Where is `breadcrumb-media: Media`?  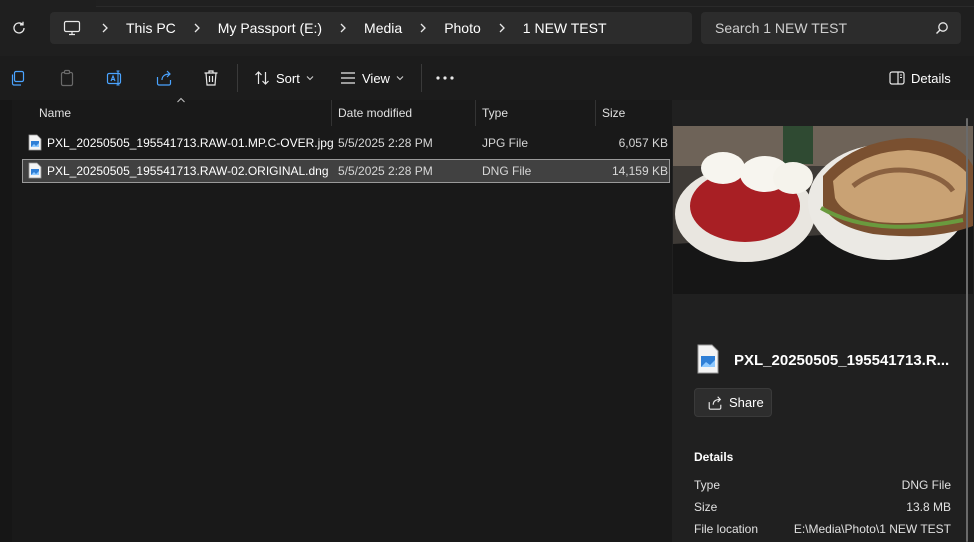 breadcrumb-media: Media is located at coordinates (383, 28).